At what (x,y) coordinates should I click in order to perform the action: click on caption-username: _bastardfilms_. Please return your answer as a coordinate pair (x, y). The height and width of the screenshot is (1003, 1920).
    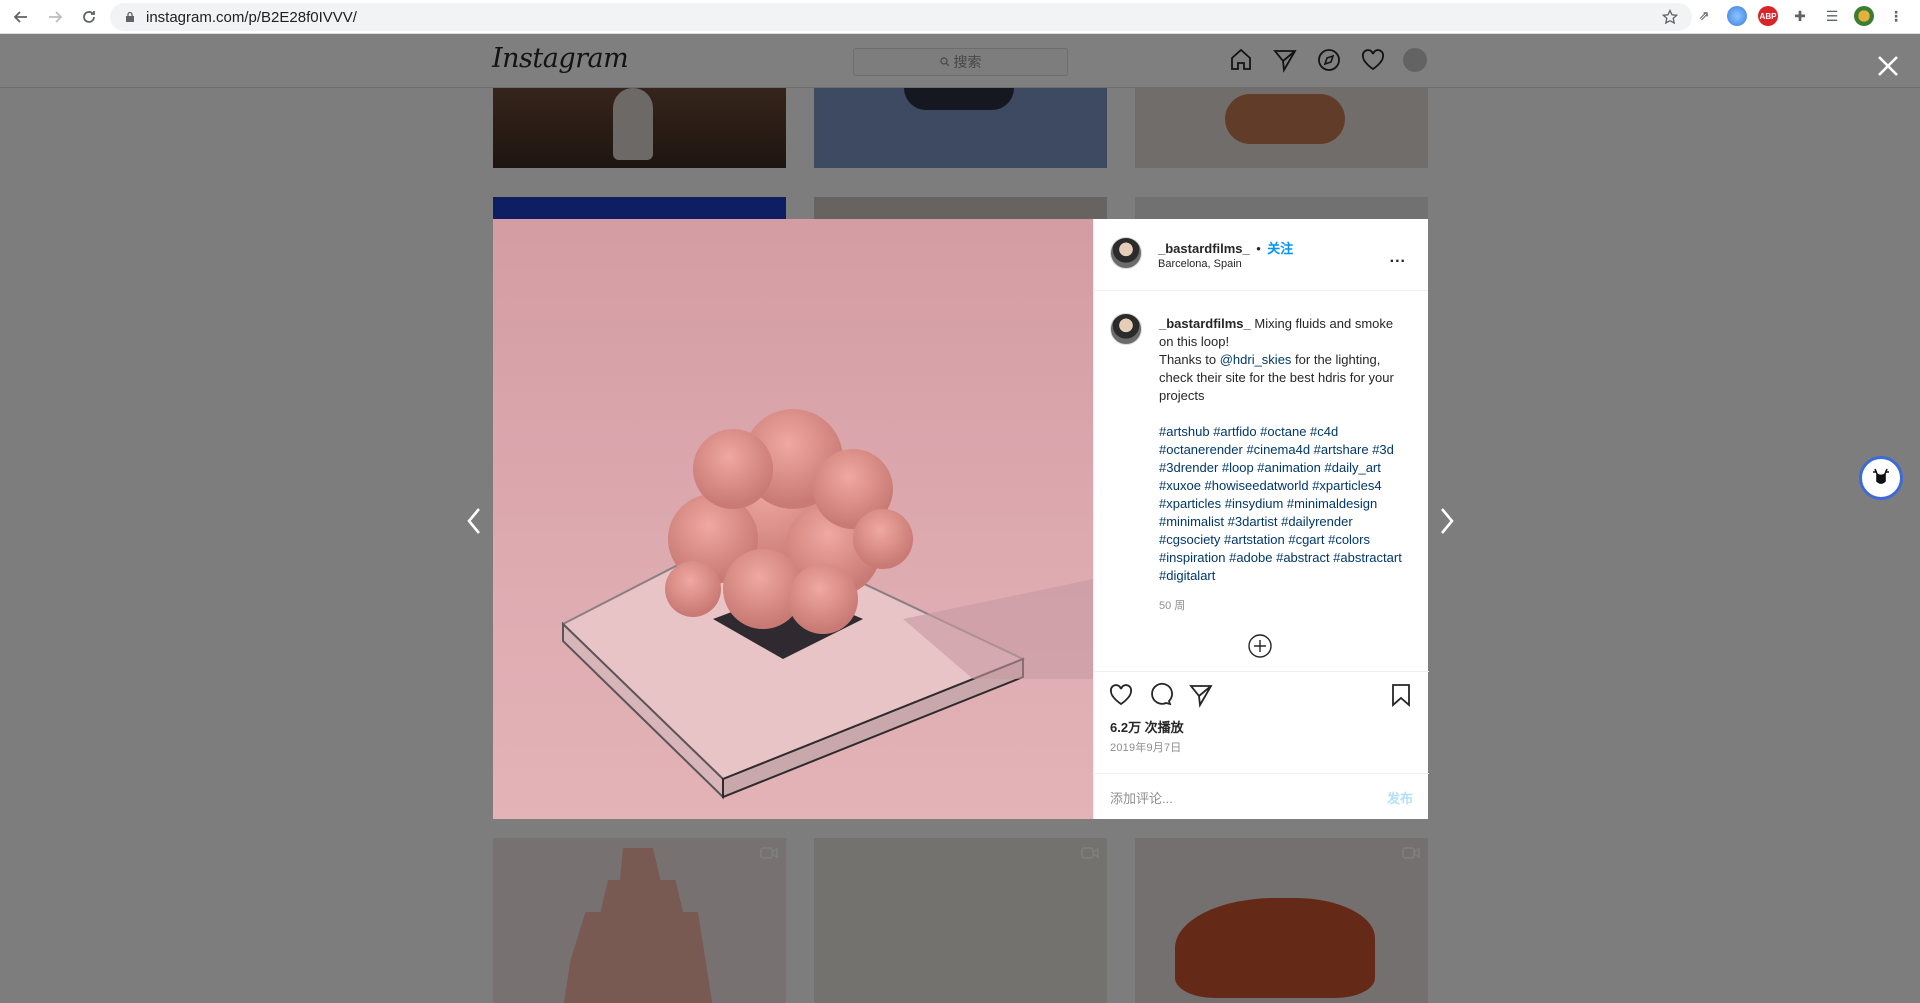
    Looking at the image, I should click on (1205, 323).